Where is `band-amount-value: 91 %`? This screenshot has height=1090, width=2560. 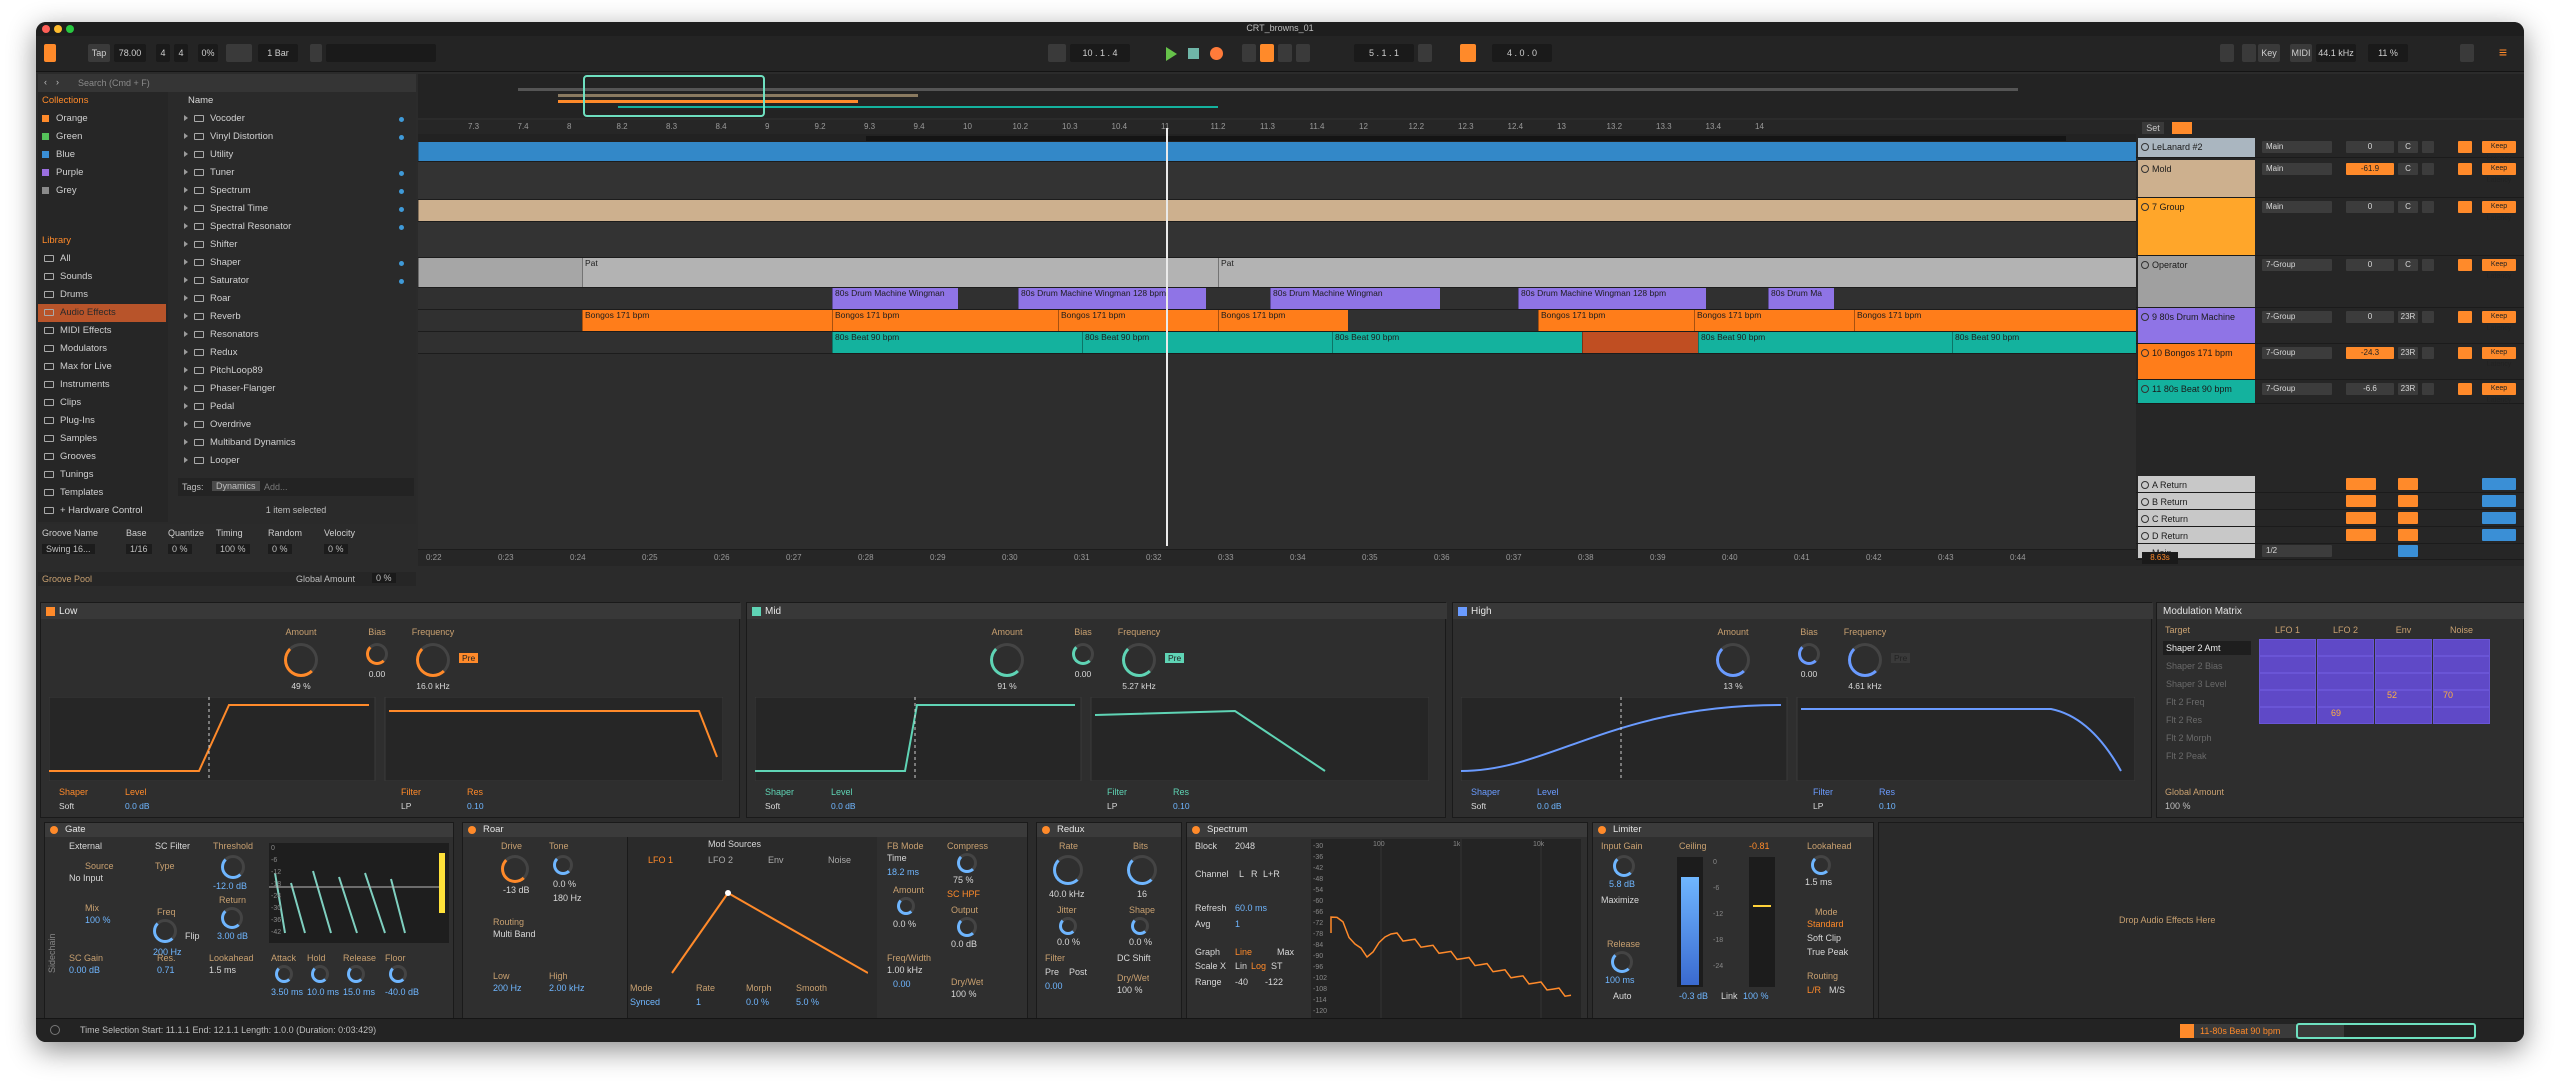 band-amount-value: 91 % is located at coordinates (1007, 686).